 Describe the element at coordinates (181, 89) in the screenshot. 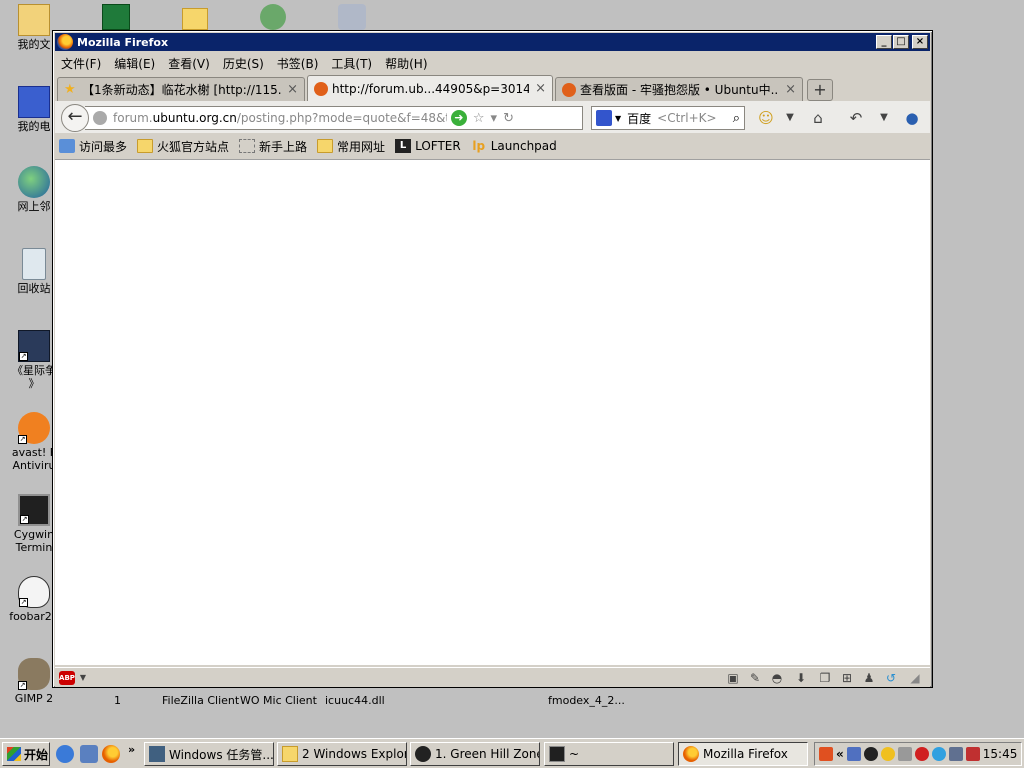

I see `tab-qzone: ★ 【1条新动态】临花水榭 [http://115... ×` at that location.